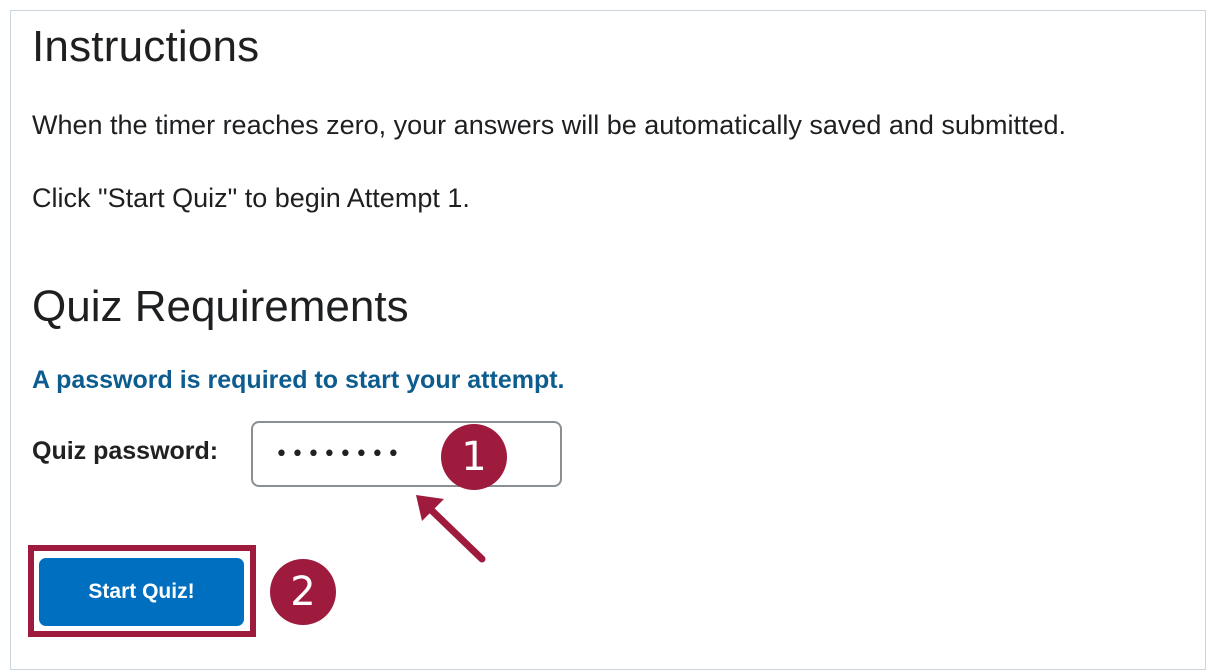 The height and width of the screenshot is (670, 1208). Describe the element at coordinates (451, 529) in the screenshot. I see `annotation-arrow-icon` at that location.